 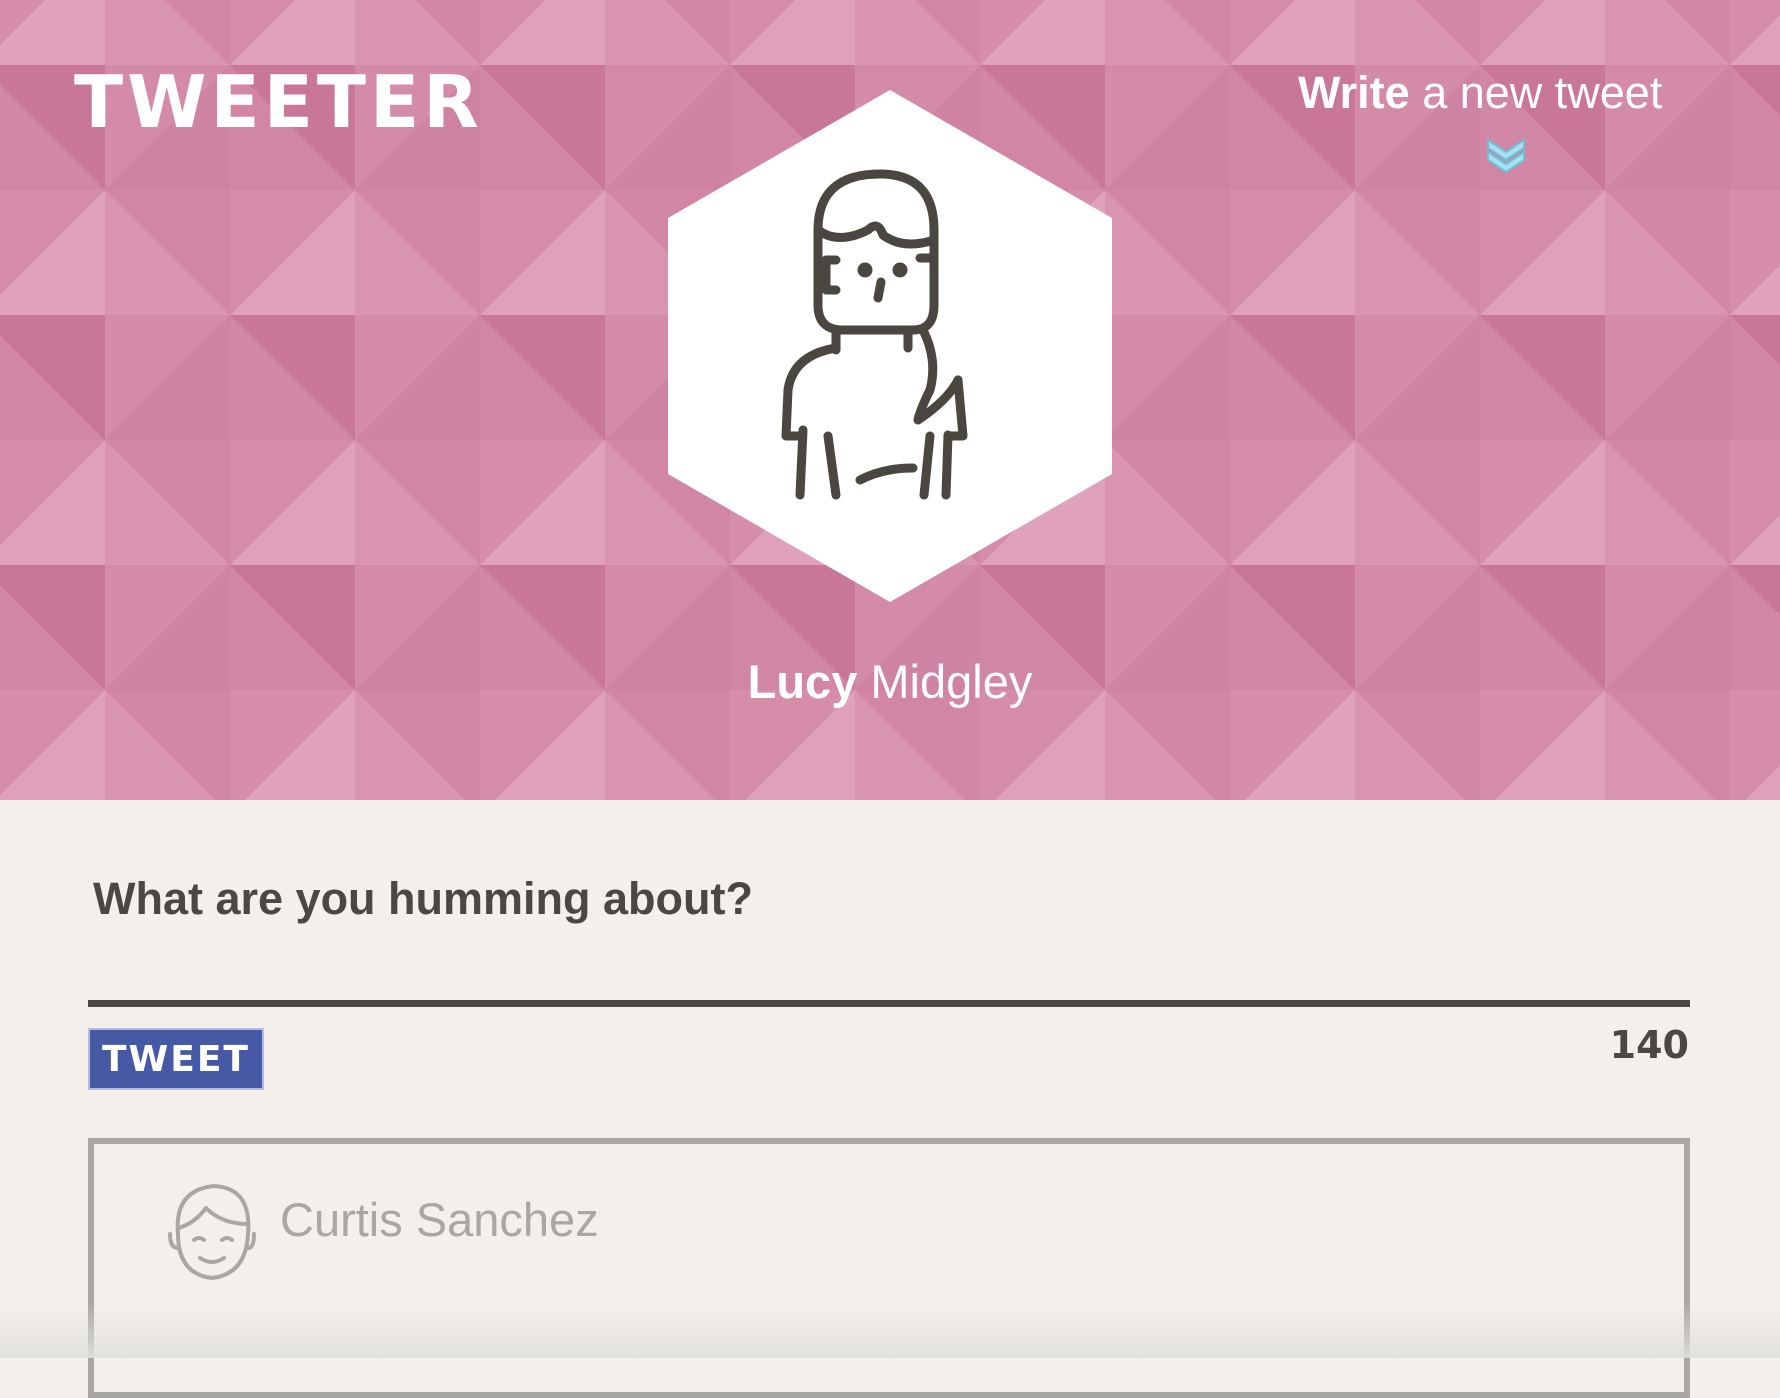 What do you see at coordinates (945, 681) in the screenshot?
I see `user-last-name: Midgley` at bounding box center [945, 681].